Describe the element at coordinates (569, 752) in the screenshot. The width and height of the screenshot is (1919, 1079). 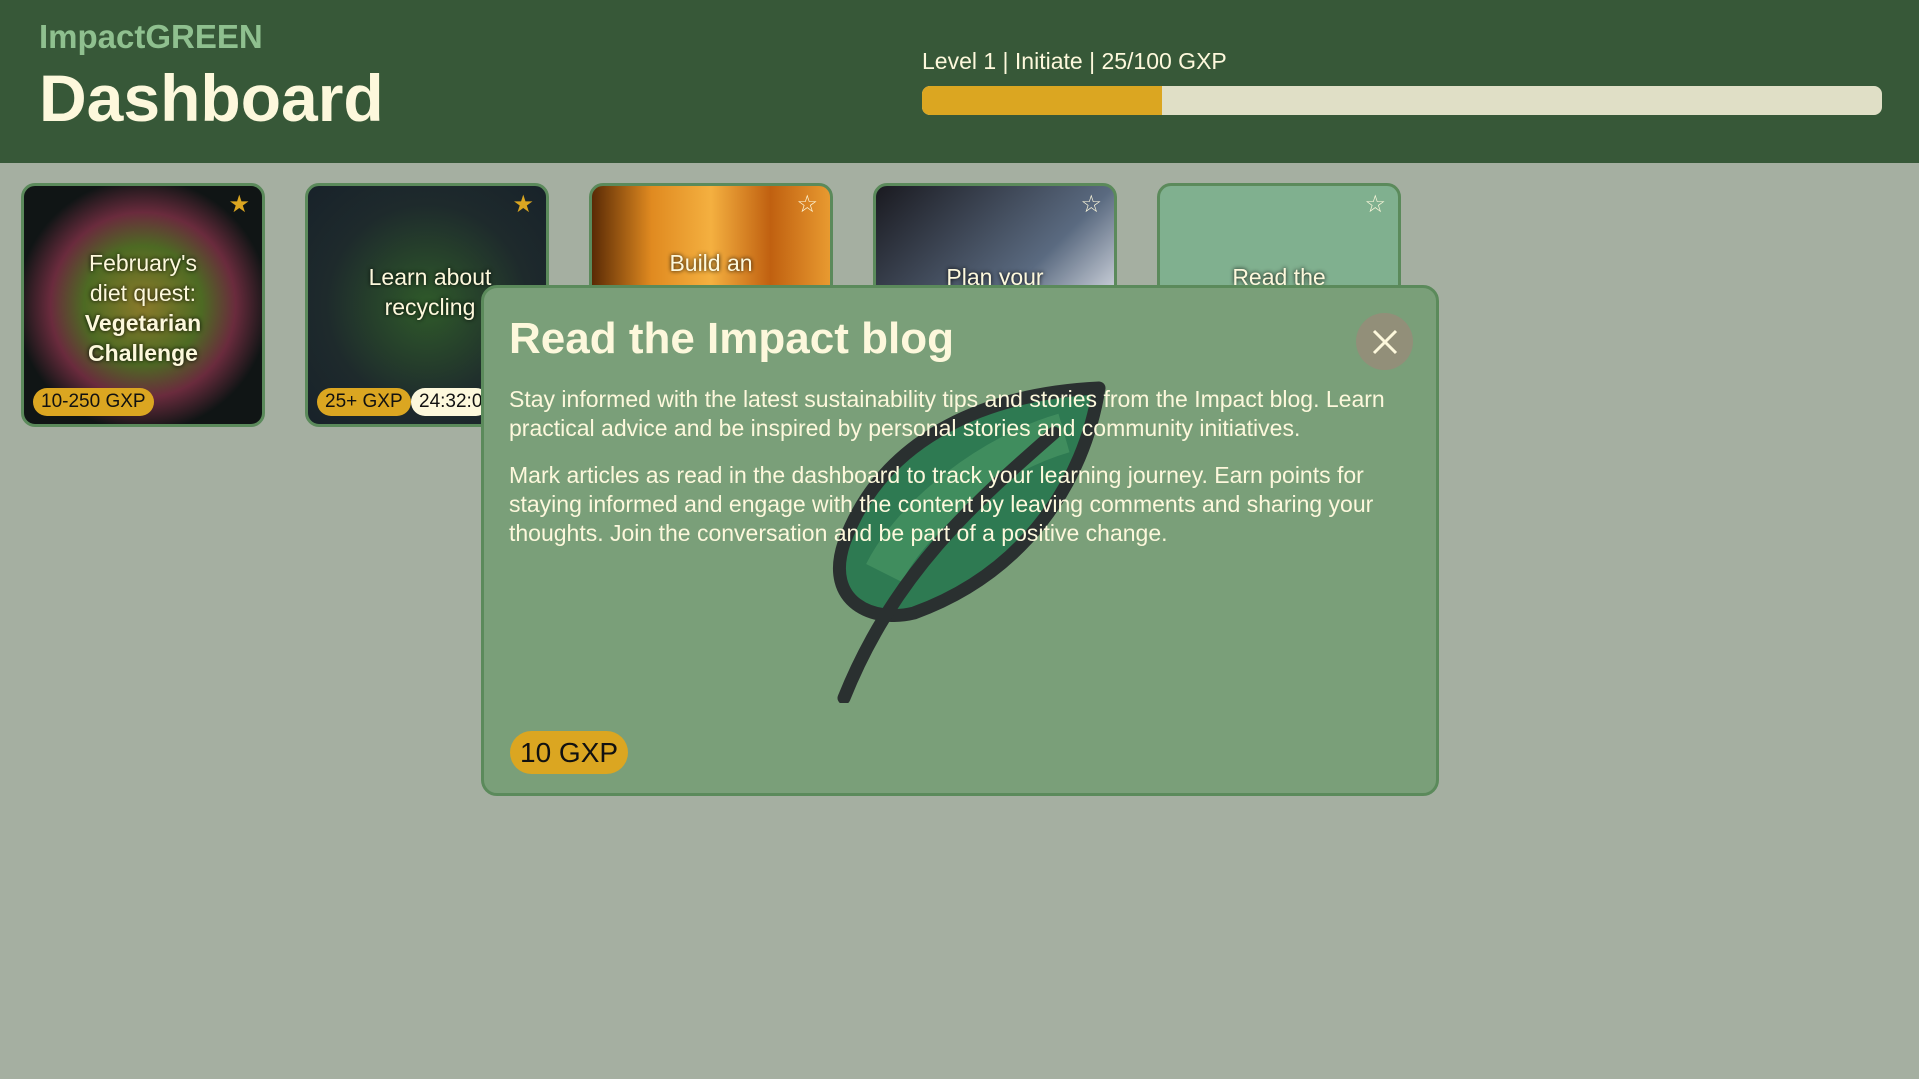
I see `gxp-badge: 10 GXP` at that location.